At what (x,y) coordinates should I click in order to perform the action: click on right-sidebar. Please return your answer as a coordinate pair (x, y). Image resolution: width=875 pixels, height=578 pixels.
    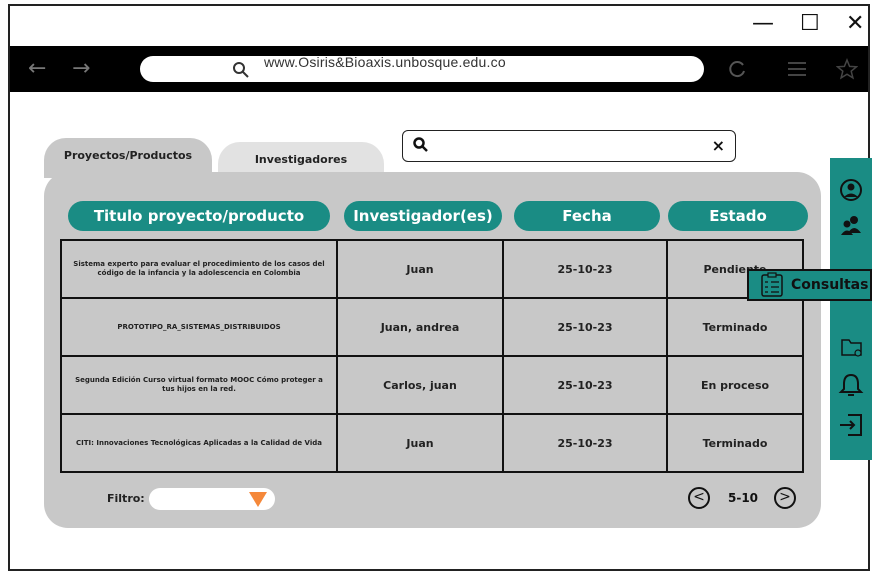
    Looking at the image, I should click on (851, 309).